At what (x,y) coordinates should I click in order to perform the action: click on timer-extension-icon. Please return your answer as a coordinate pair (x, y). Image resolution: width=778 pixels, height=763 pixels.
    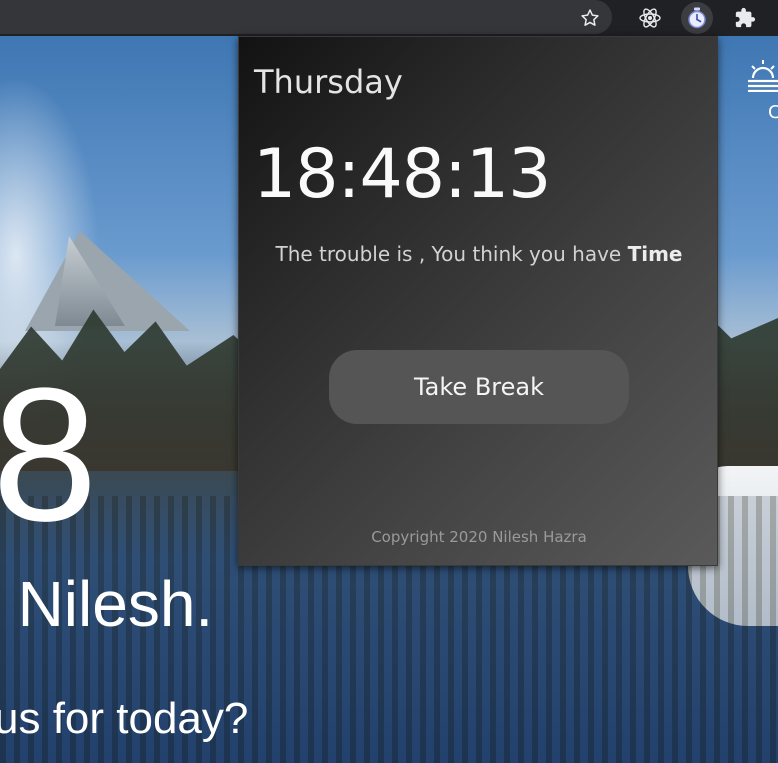
    Looking at the image, I should click on (697, 18).